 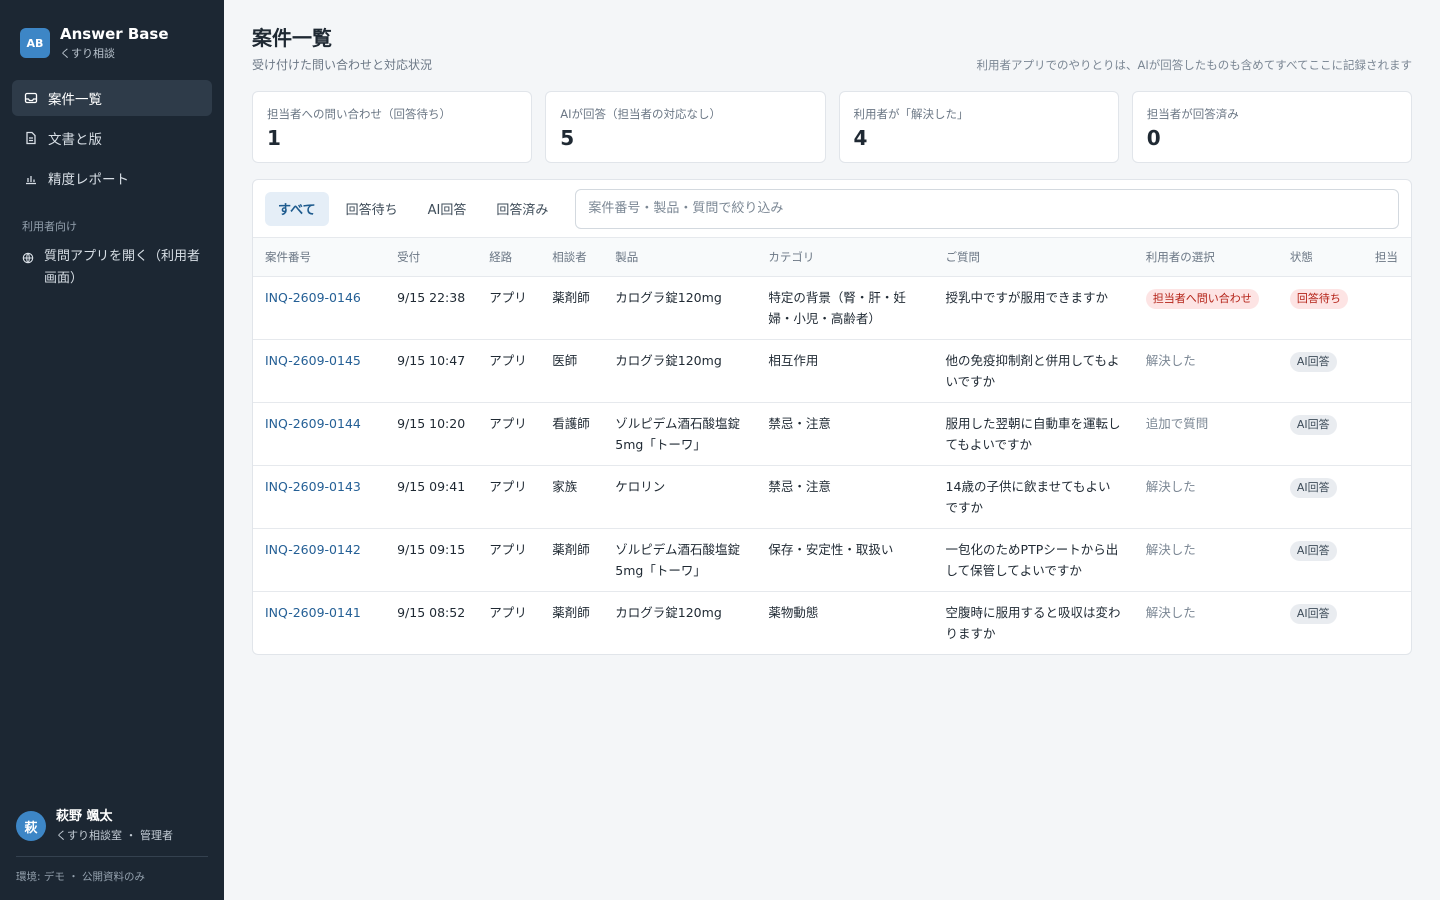 I want to click on tab-ai-answered: AI回答, so click(x=447, y=209).